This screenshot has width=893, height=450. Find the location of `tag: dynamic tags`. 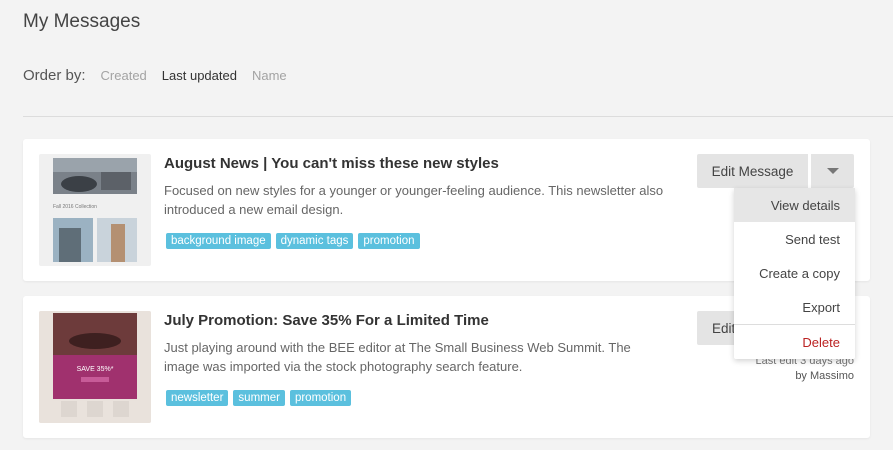

tag: dynamic tags is located at coordinates (314, 241).